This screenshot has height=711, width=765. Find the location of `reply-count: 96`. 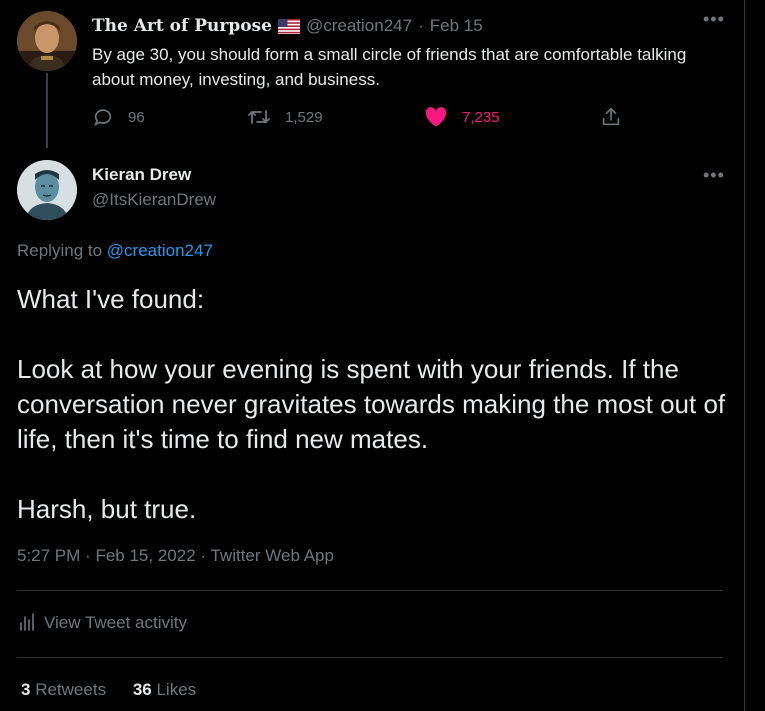

reply-count: 96 is located at coordinates (136, 117).